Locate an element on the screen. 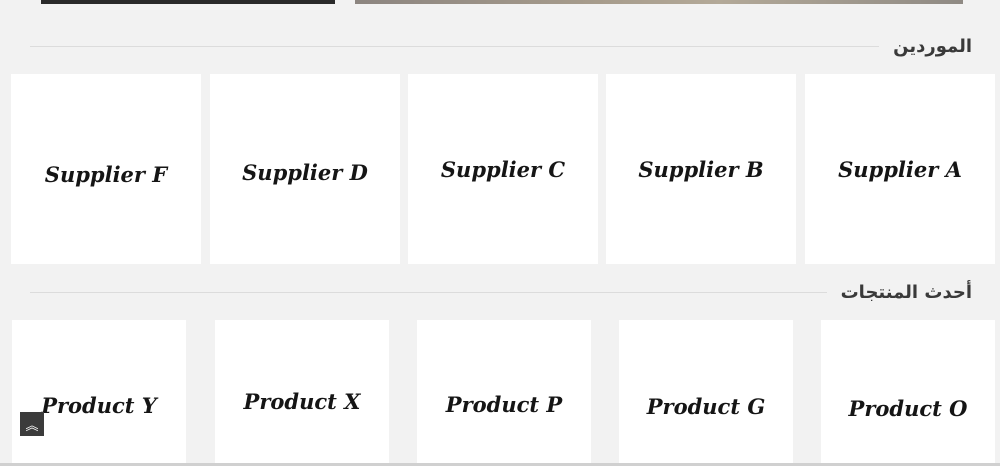 The height and width of the screenshot is (466, 1000). supplier-card-c: Supplier C is located at coordinates (503, 169).